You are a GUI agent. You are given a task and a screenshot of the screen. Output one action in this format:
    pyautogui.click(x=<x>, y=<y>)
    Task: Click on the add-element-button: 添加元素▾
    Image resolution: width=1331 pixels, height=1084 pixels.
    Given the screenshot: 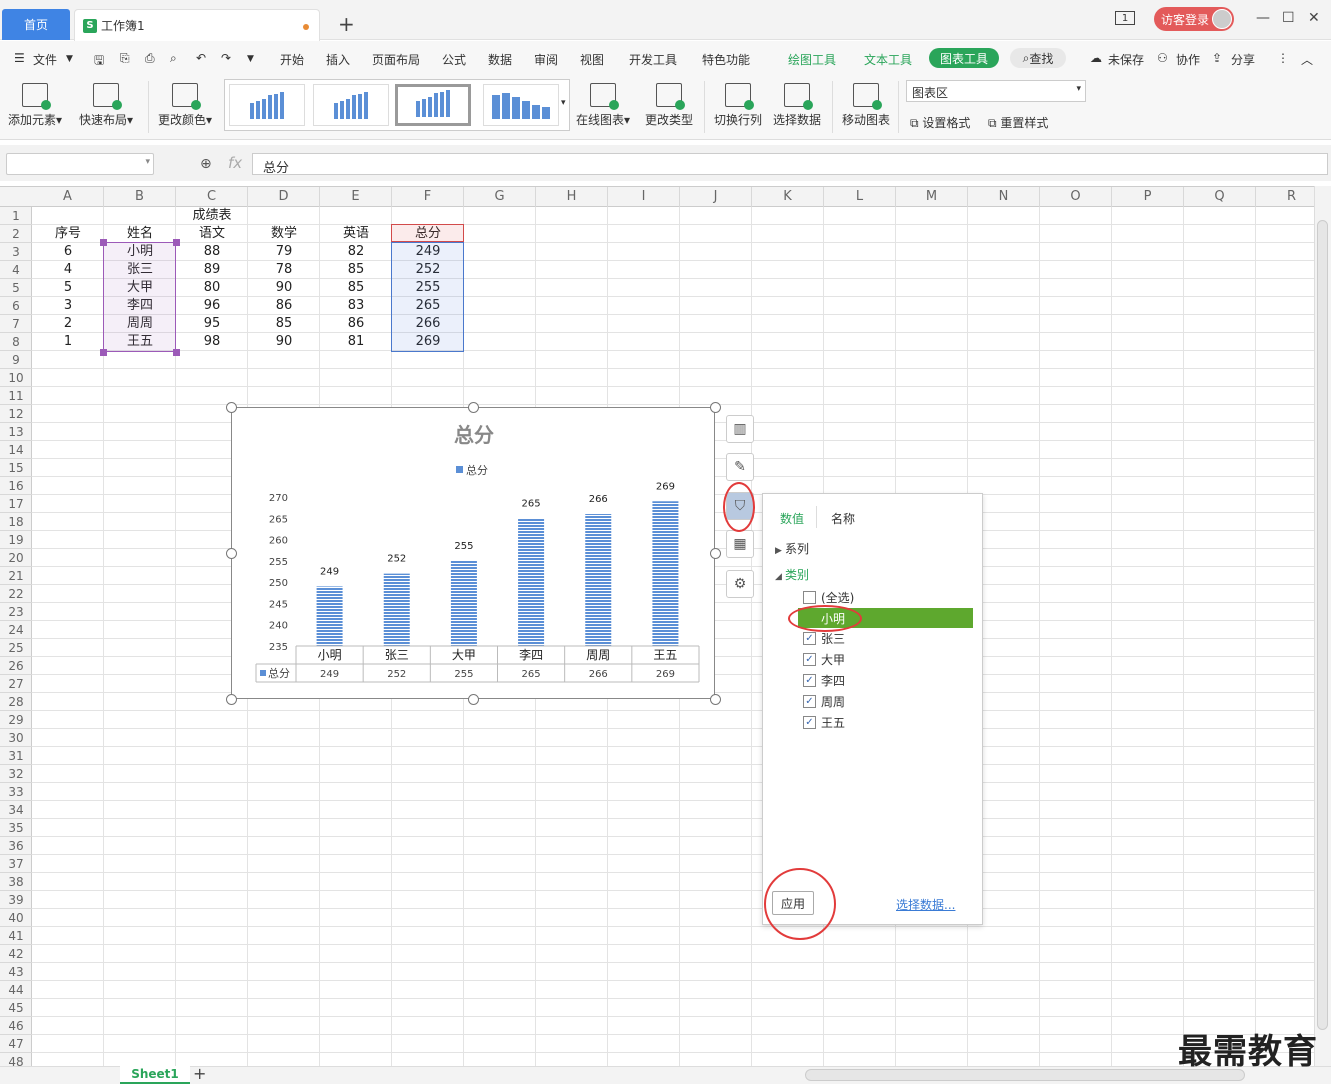 What is the action you would take?
    pyautogui.click(x=35, y=105)
    